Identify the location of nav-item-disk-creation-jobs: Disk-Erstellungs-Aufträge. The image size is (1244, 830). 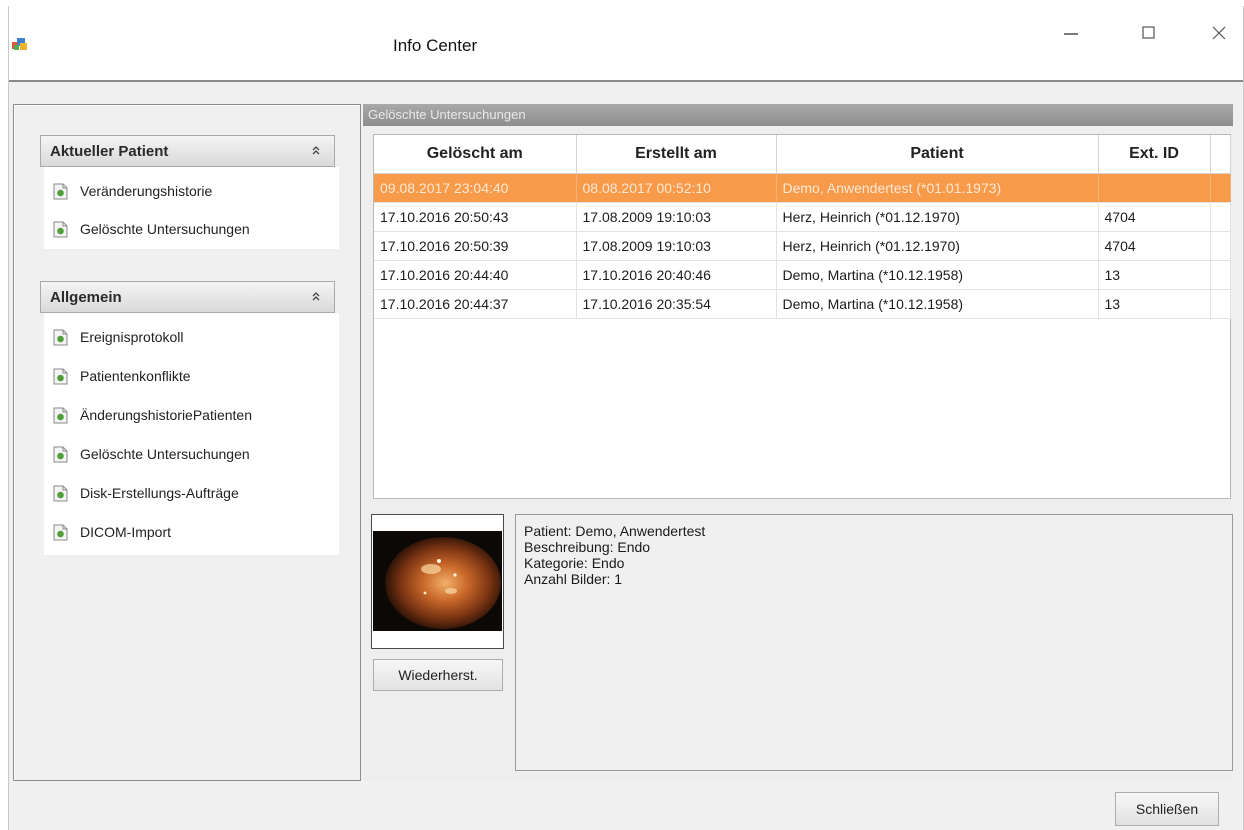
(146, 493).